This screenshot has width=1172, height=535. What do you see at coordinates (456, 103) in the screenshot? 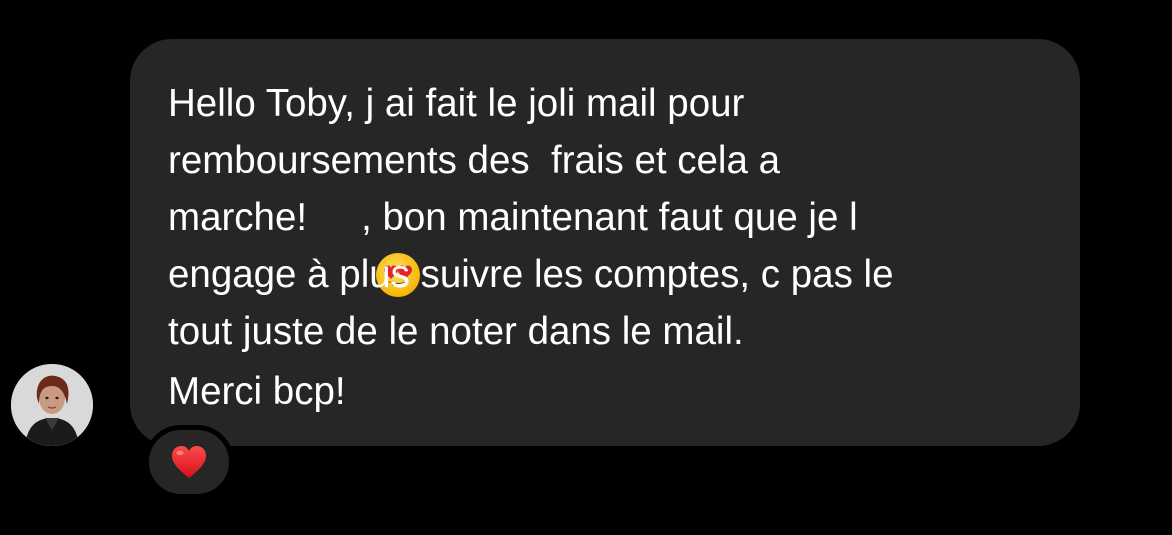
I see `message-line-1: Hello Toby, j ai fait le joli mail pour` at bounding box center [456, 103].